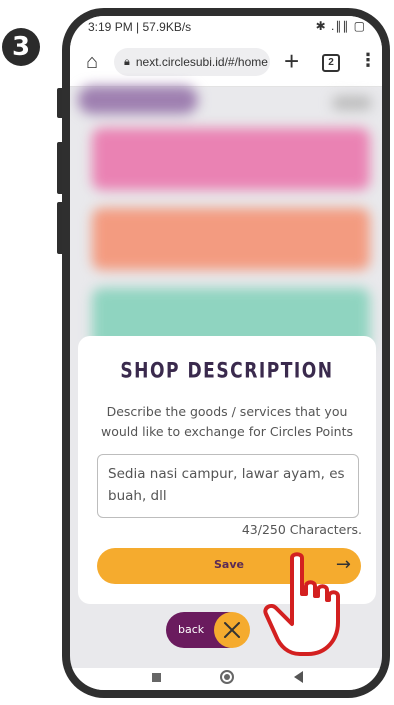  I want to click on home-button-icon, so click(227, 677).